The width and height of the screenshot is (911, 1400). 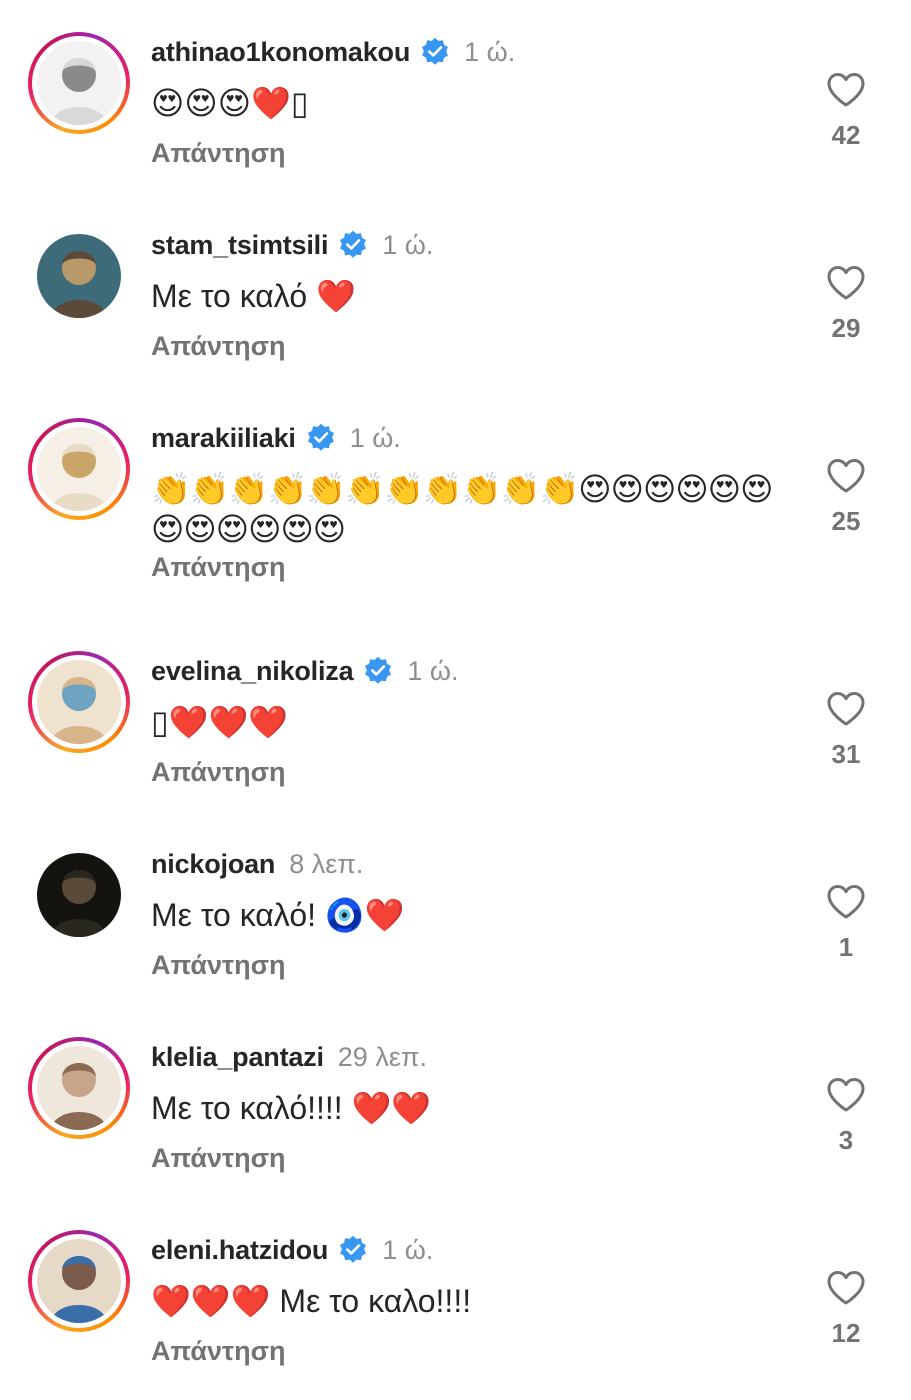 What do you see at coordinates (252, 671) in the screenshot?
I see `username: evelina_nikoliza` at bounding box center [252, 671].